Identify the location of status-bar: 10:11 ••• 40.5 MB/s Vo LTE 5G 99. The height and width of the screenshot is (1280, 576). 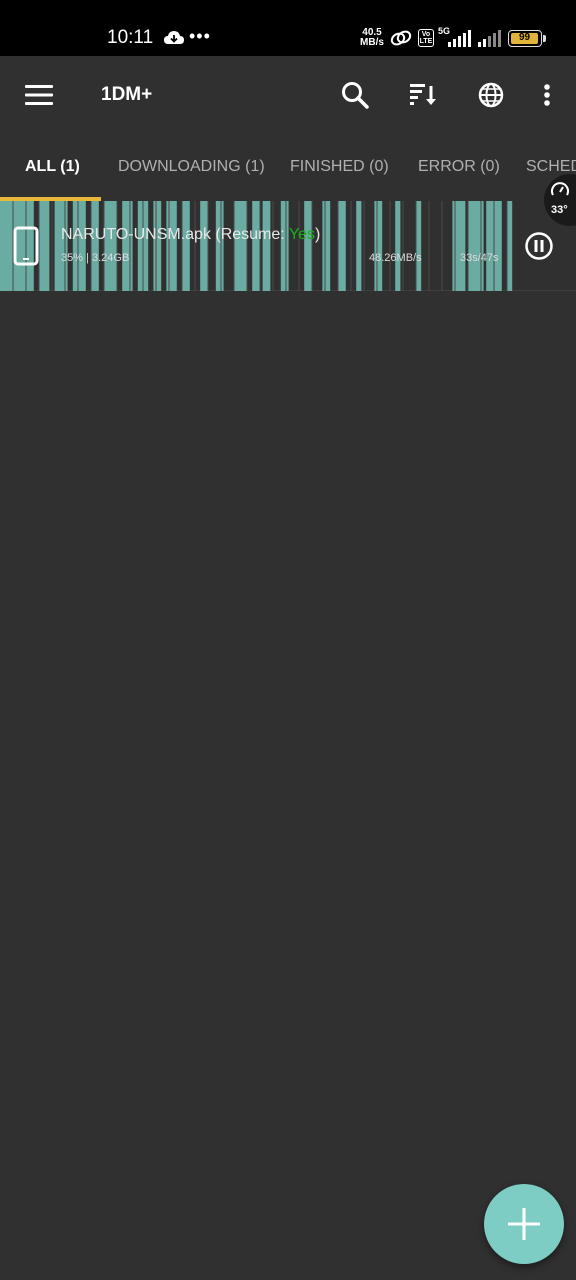
(288, 28).